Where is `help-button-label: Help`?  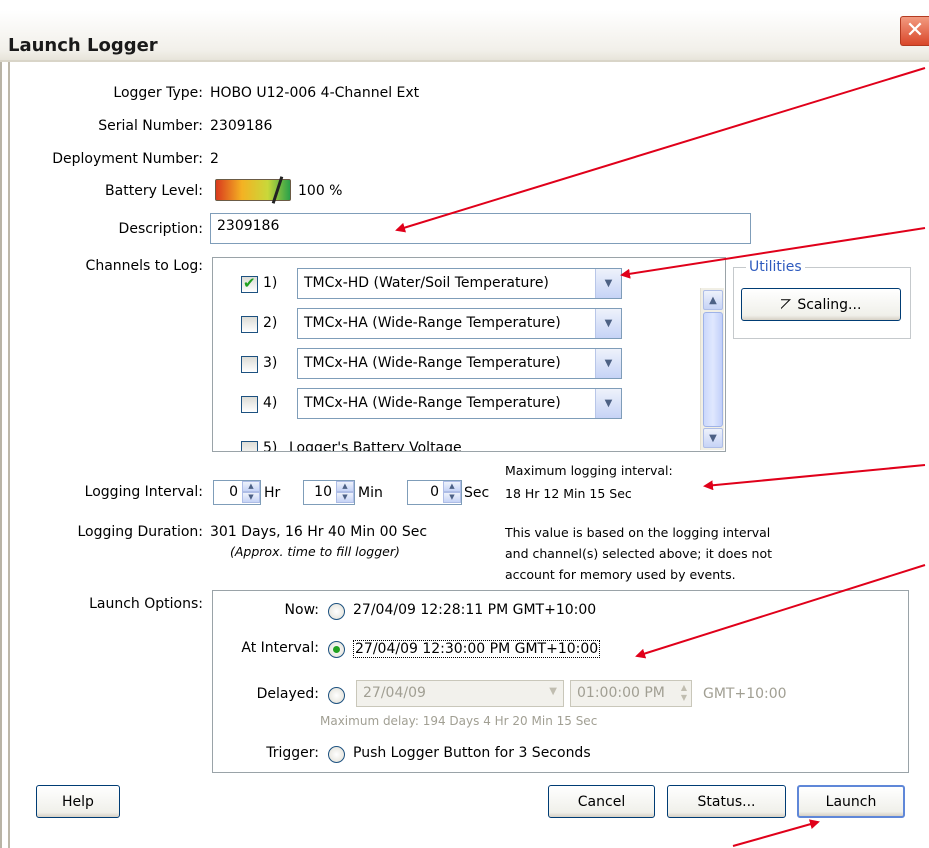 help-button-label: Help is located at coordinates (78, 801).